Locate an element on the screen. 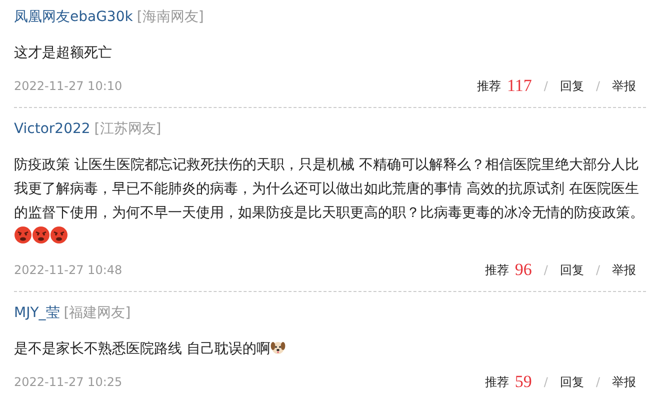  recommend-count: 96 is located at coordinates (523, 270).